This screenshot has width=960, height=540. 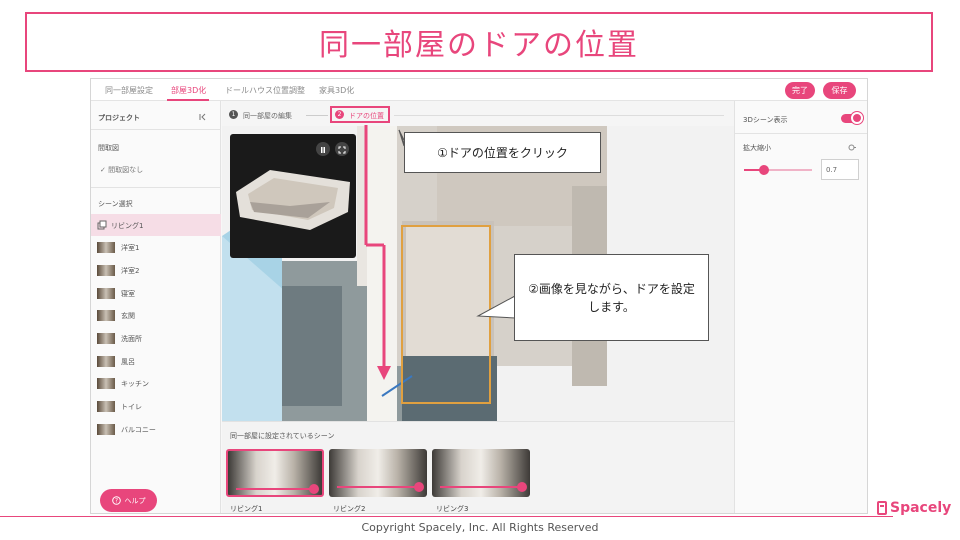 I want to click on spacely-logo-icon, so click(x=882, y=508).